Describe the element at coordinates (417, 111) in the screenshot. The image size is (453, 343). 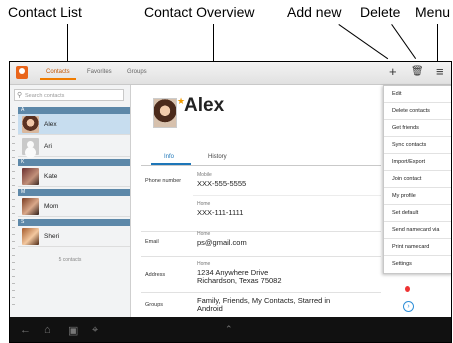
I see `menu-item-delete-contacts: Delete contacts` at that location.